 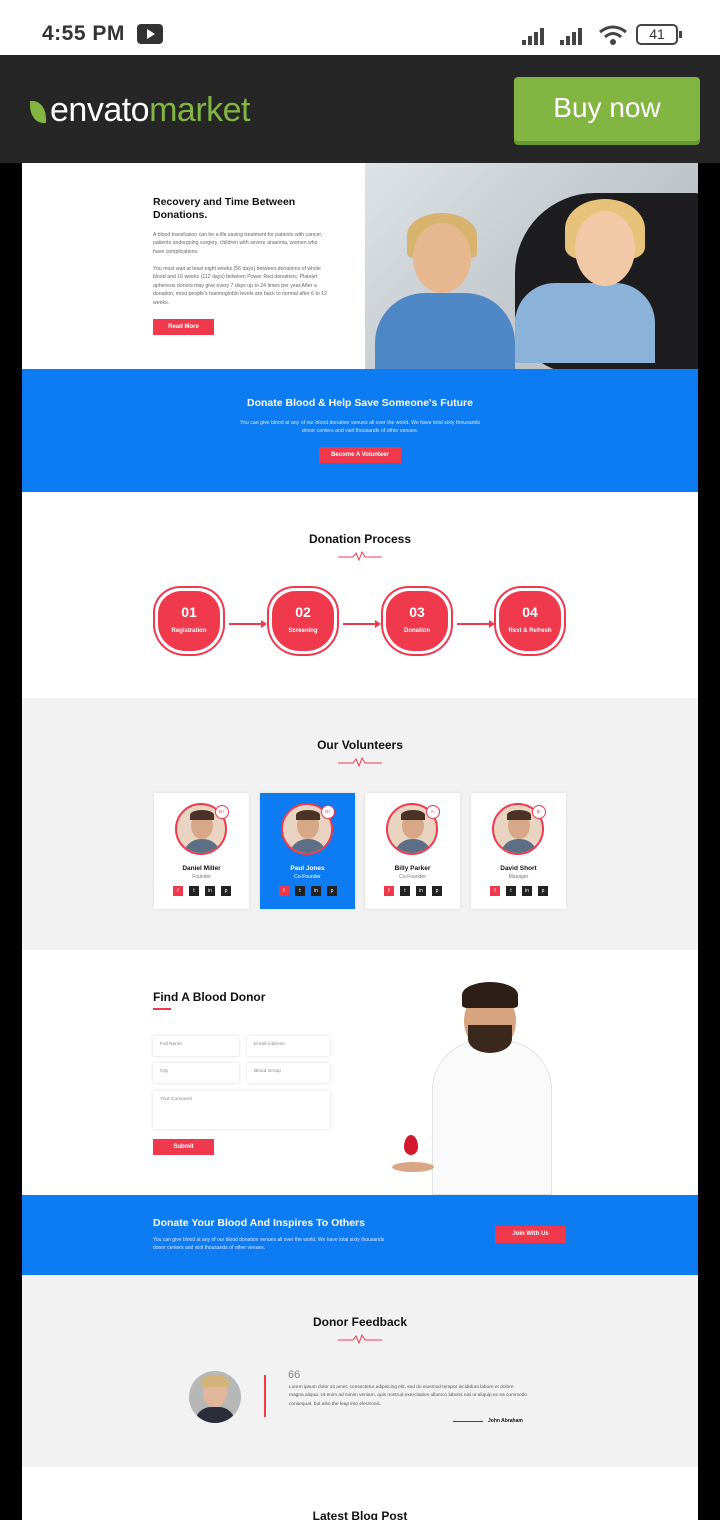 What do you see at coordinates (83, 33) in the screenshot?
I see `status-time: 4:55 PM` at bounding box center [83, 33].